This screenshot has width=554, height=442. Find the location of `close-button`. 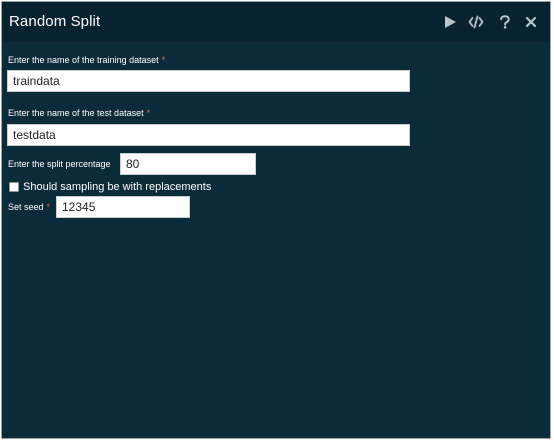

close-button is located at coordinates (531, 22).